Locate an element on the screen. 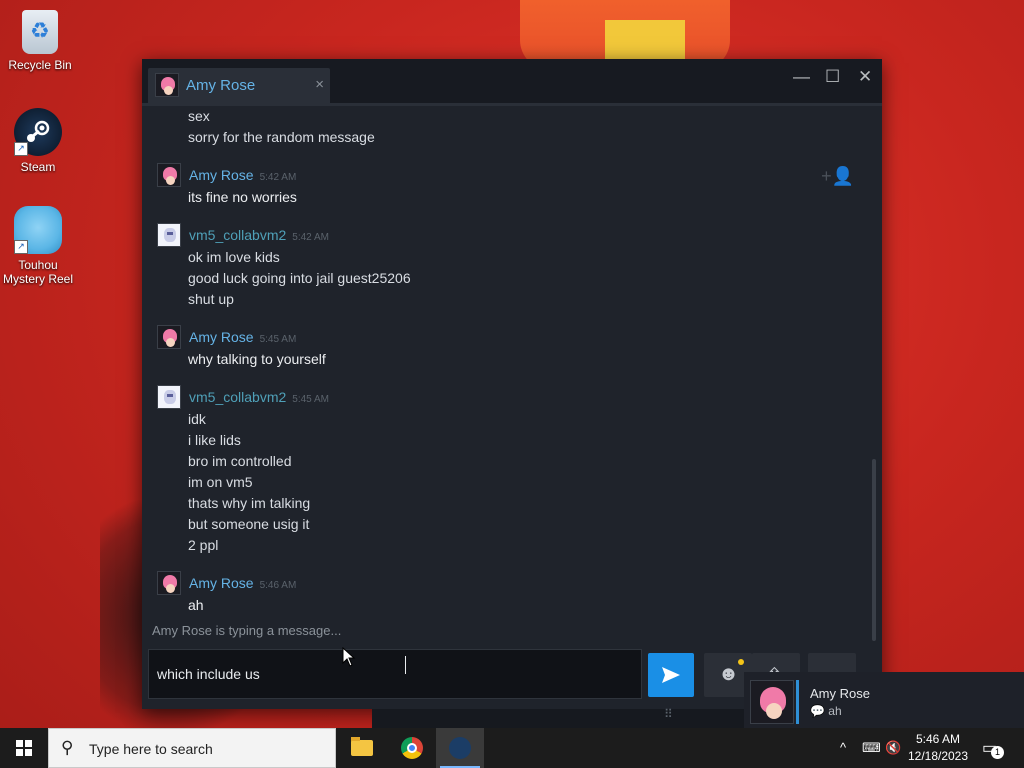 The width and height of the screenshot is (1024, 768). search-placeholder: Type here to search is located at coordinates (151, 749).